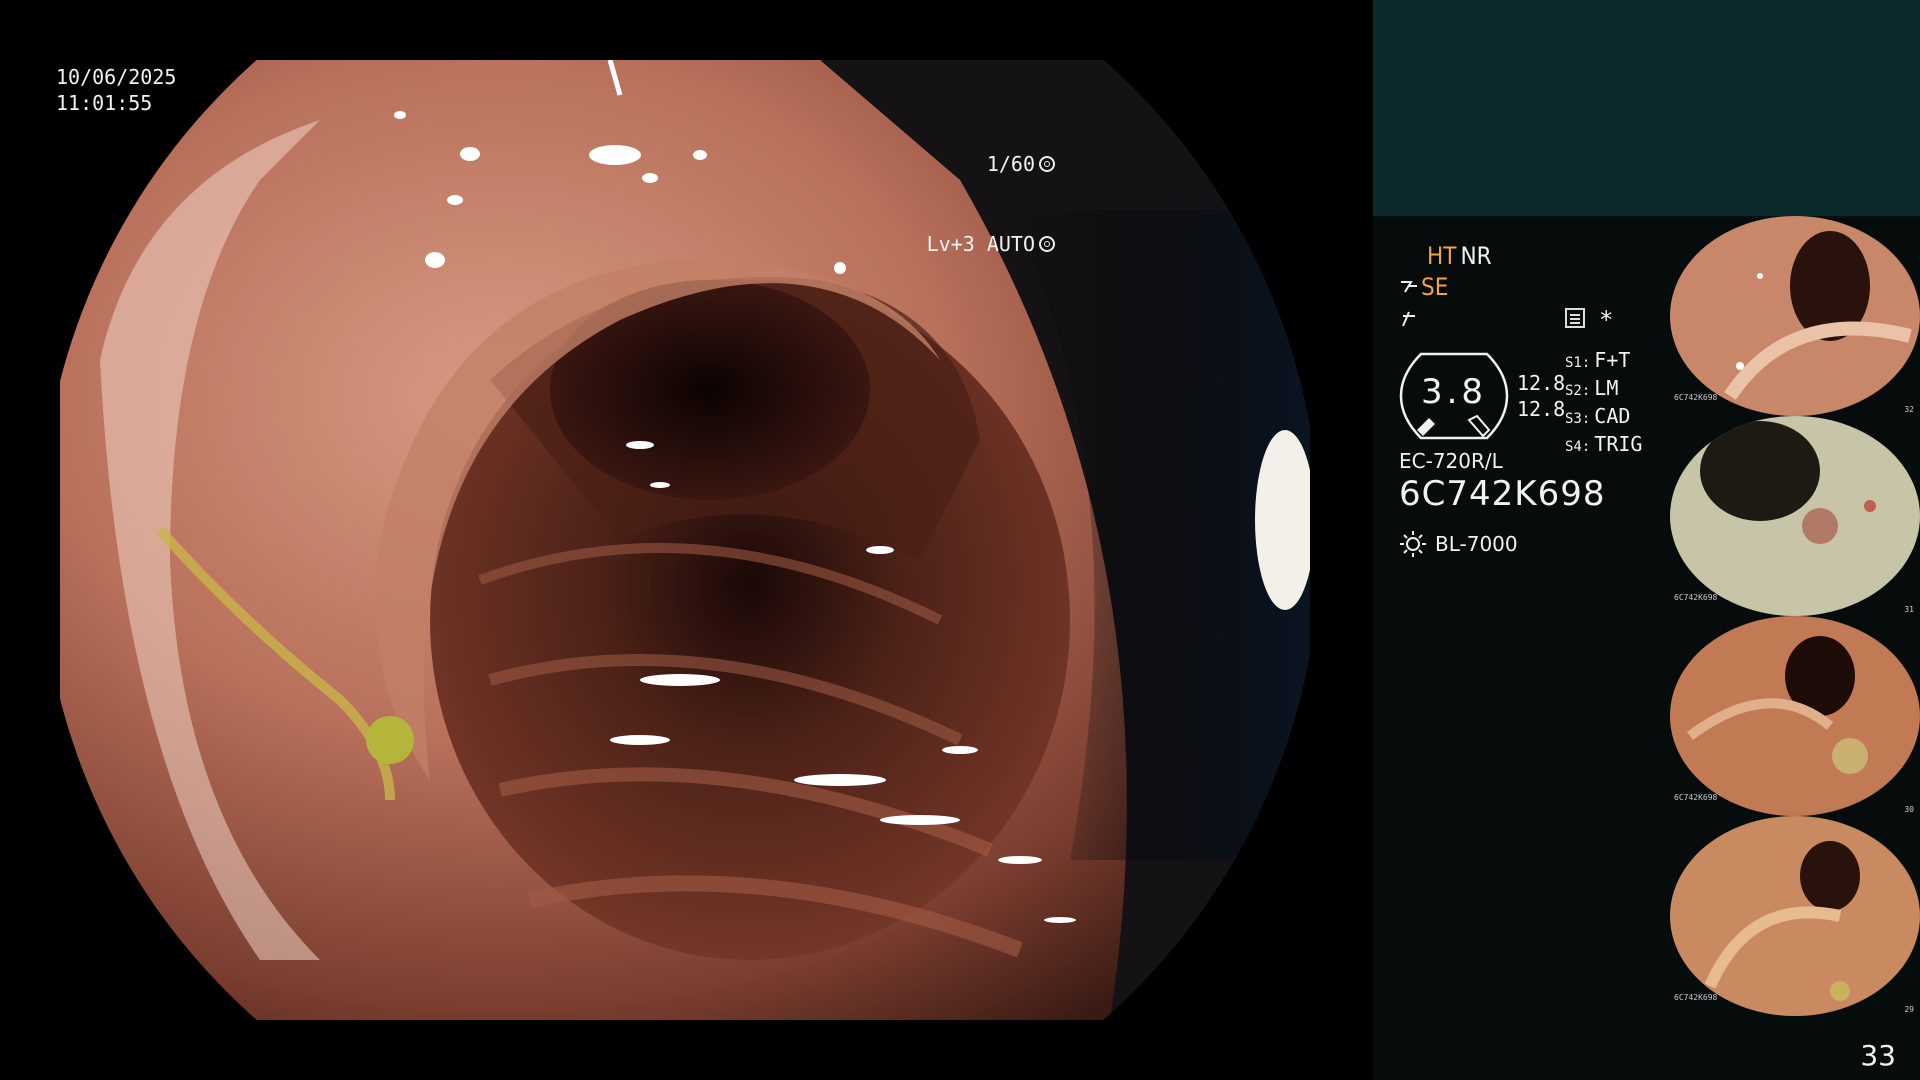  I want to click on mode-ht: HT, so click(1442, 255).